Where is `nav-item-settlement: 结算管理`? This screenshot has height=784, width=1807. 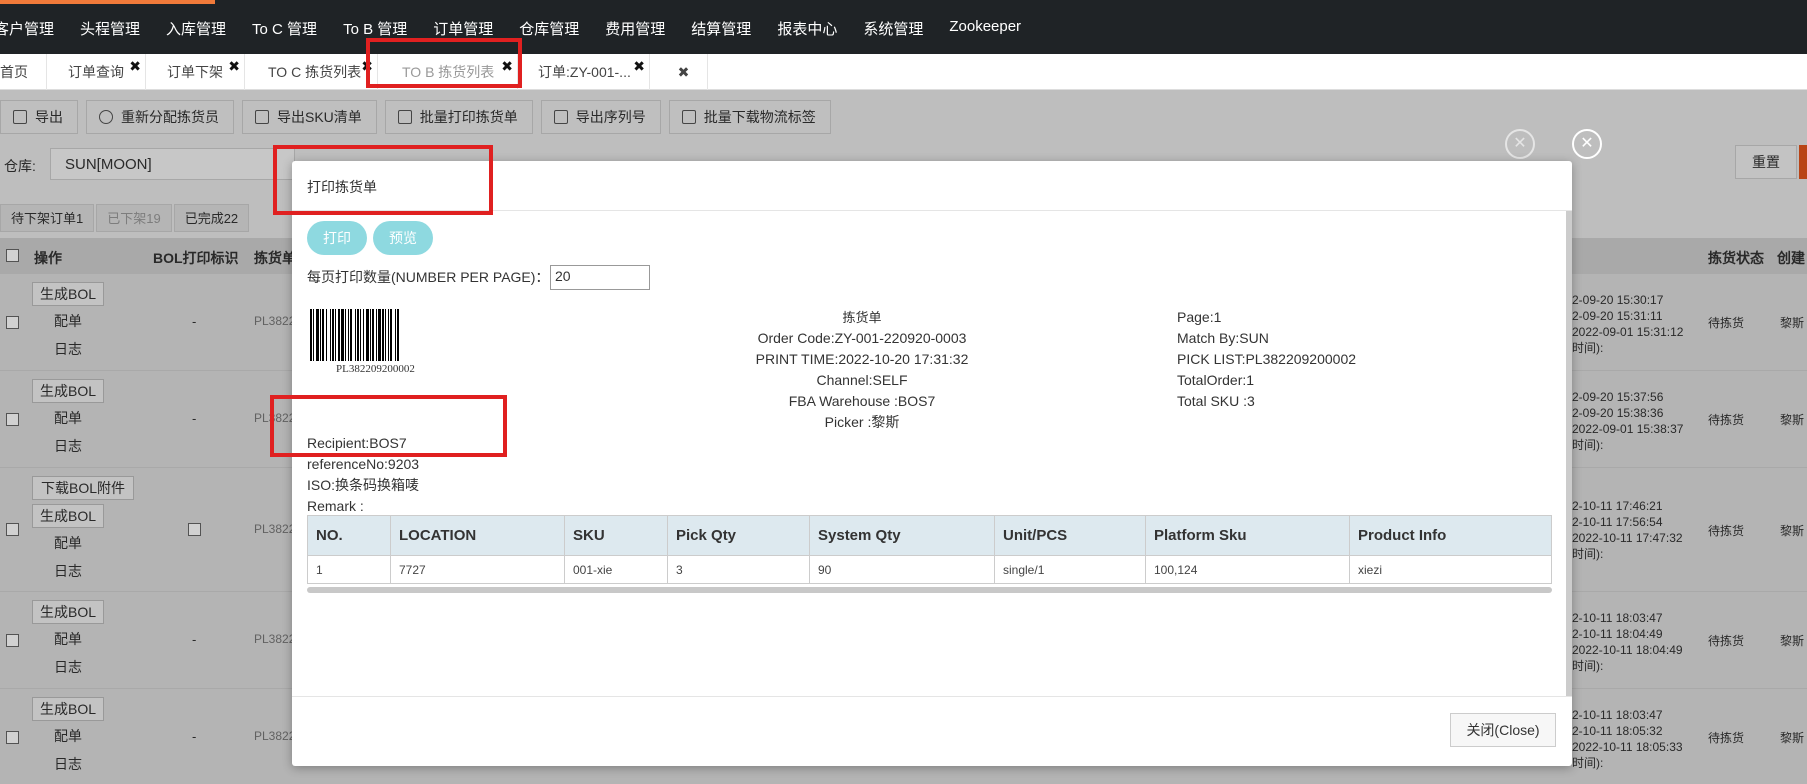
nav-item-settlement: 结算管理 is located at coordinates (721, 28).